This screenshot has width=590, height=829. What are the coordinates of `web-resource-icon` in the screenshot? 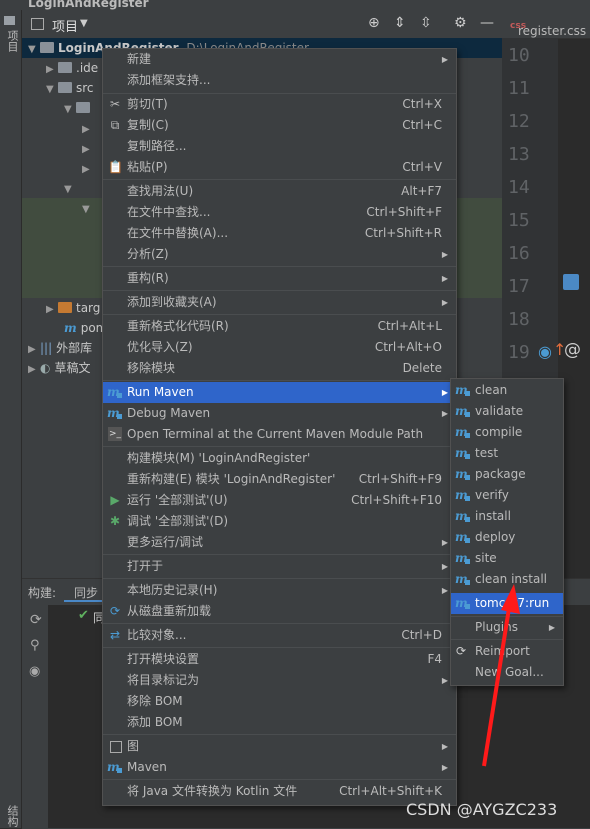 It's located at (571, 282).